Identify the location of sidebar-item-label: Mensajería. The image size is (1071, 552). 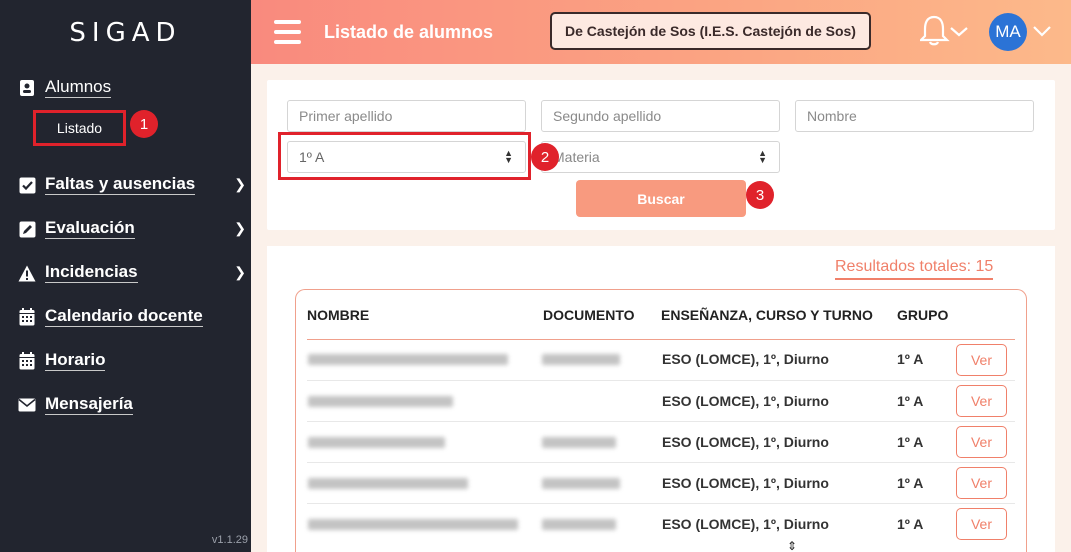
(89, 404).